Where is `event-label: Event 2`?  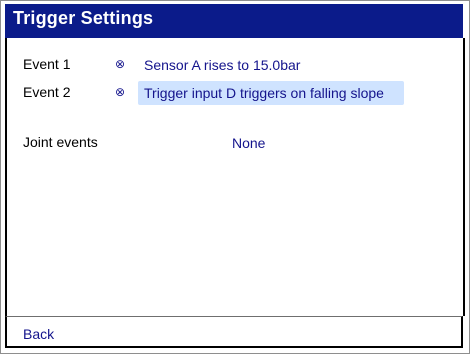
event-label: Event 2 is located at coordinates (47, 92).